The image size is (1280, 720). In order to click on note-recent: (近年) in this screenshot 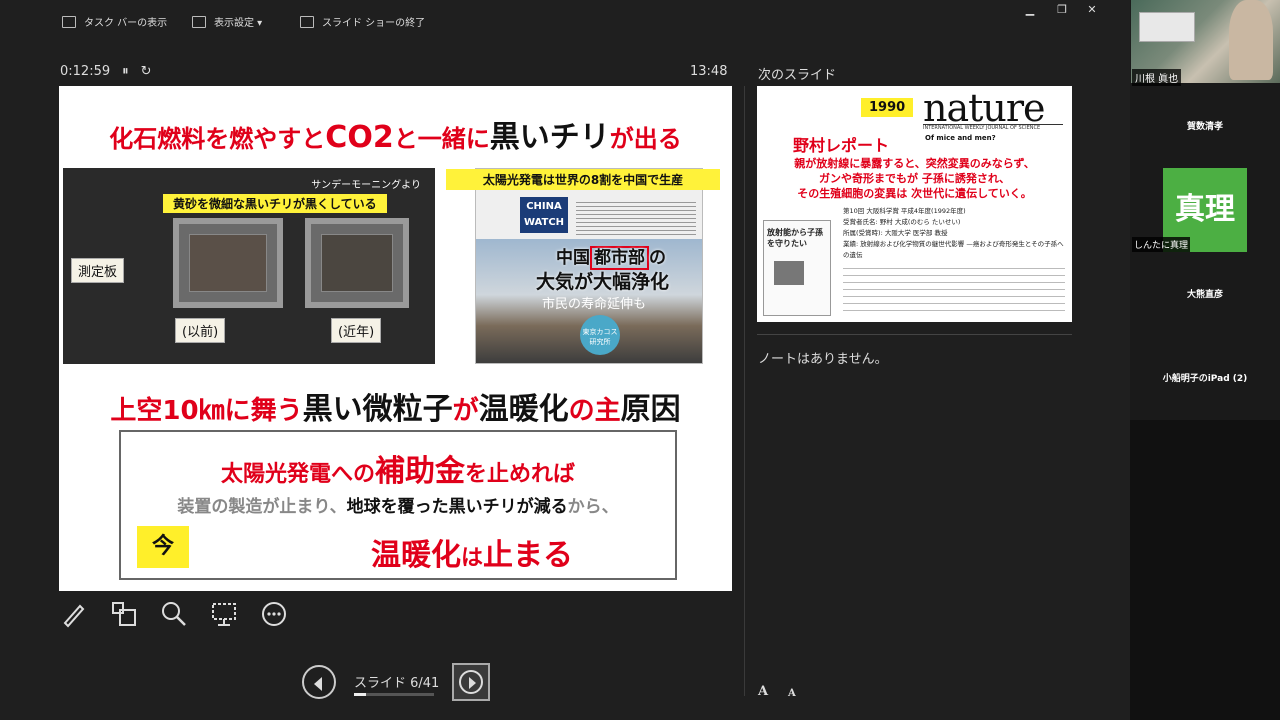, I will do `click(356, 330)`.